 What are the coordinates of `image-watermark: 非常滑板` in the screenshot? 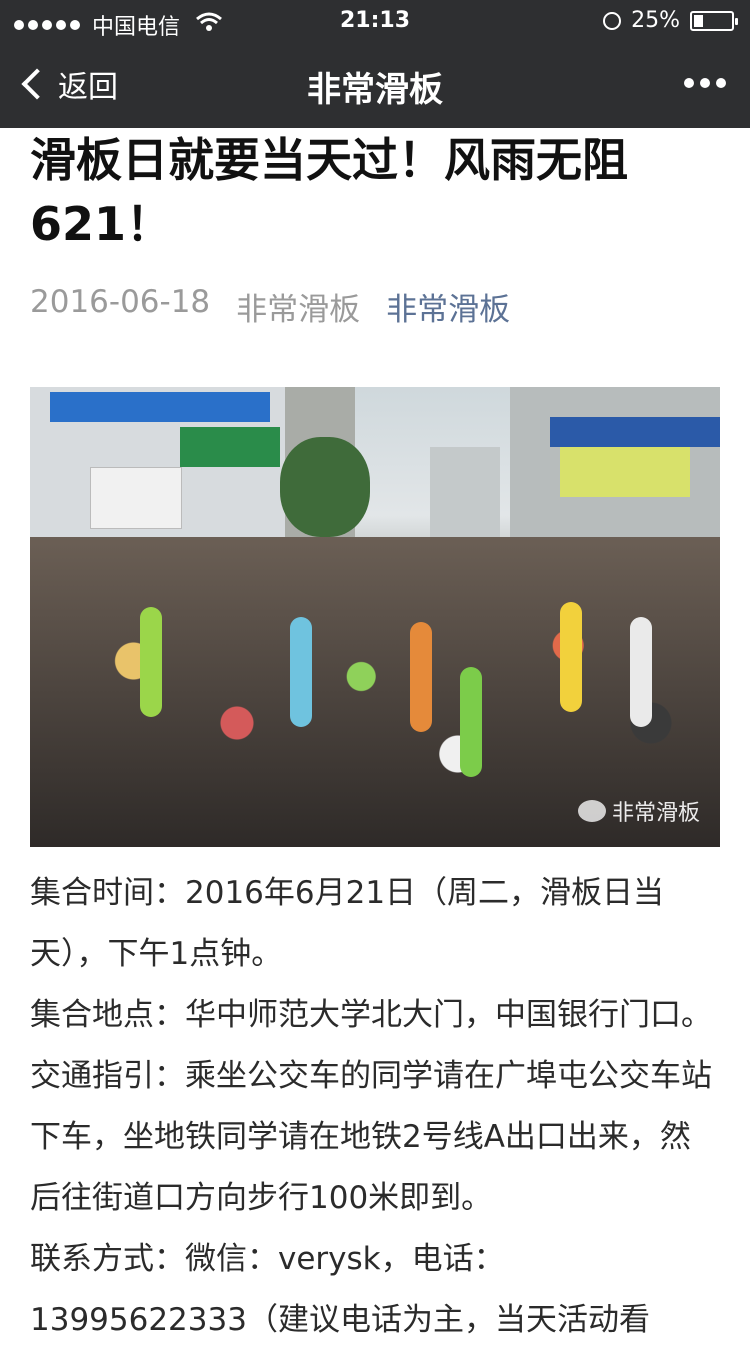 It's located at (638, 811).